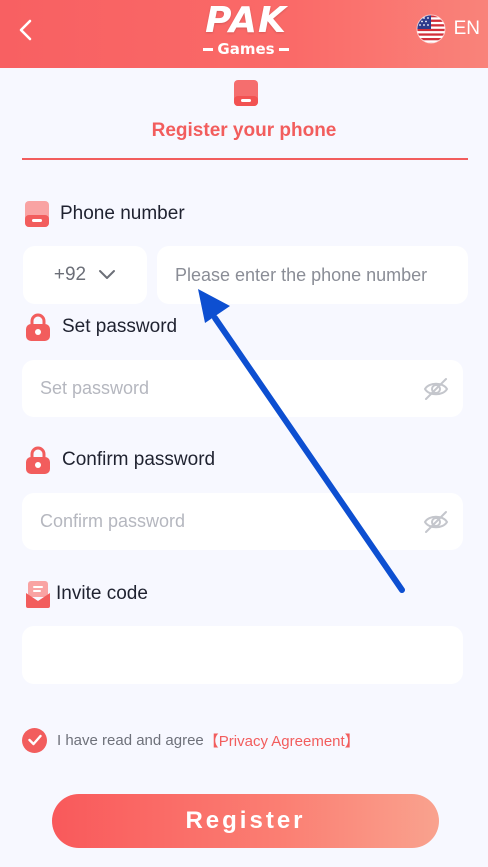 This screenshot has height=867, width=488. What do you see at coordinates (282, 740) in the screenshot?
I see `privacy-agreement-link: 【Privacy Agreement】` at bounding box center [282, 740].